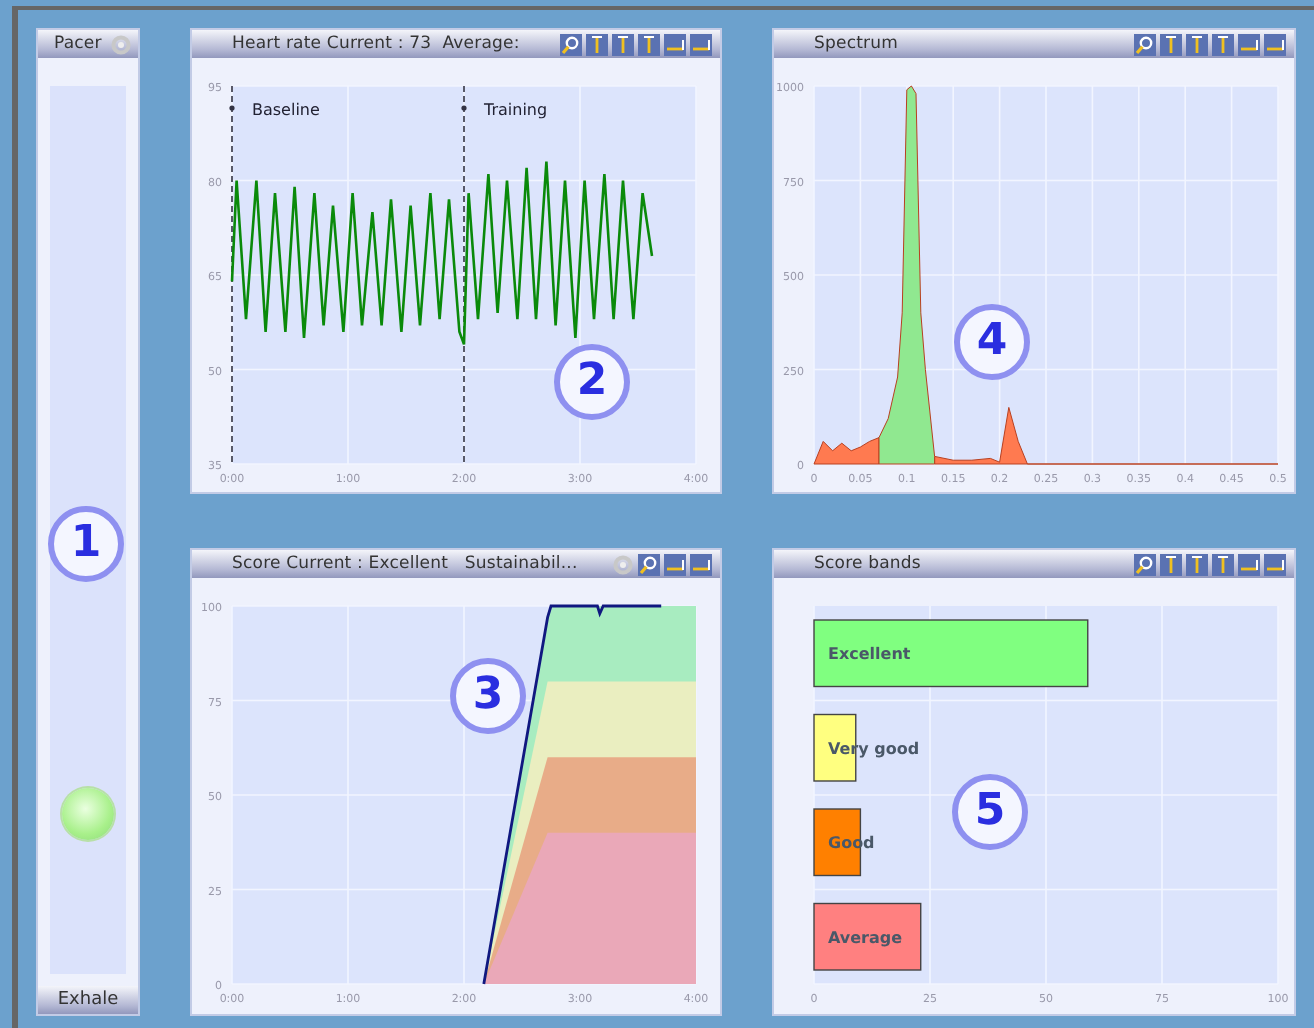  Describe the element at coordinates (88, 1000) in the screenshot. I see `pacer-phase-label: Exhale` at that location.